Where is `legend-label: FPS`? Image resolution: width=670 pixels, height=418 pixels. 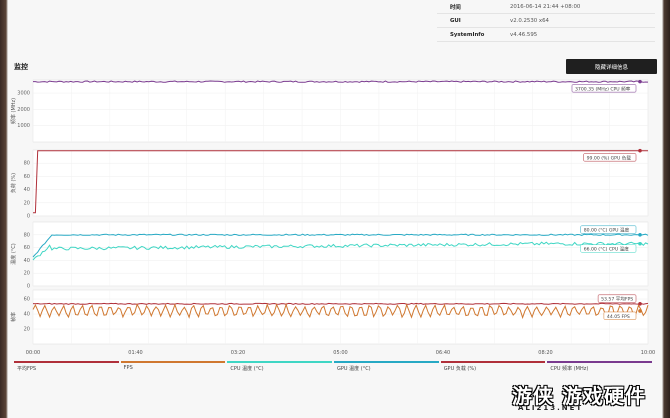
legend-label: FPS is located at coordinates (128, 368).